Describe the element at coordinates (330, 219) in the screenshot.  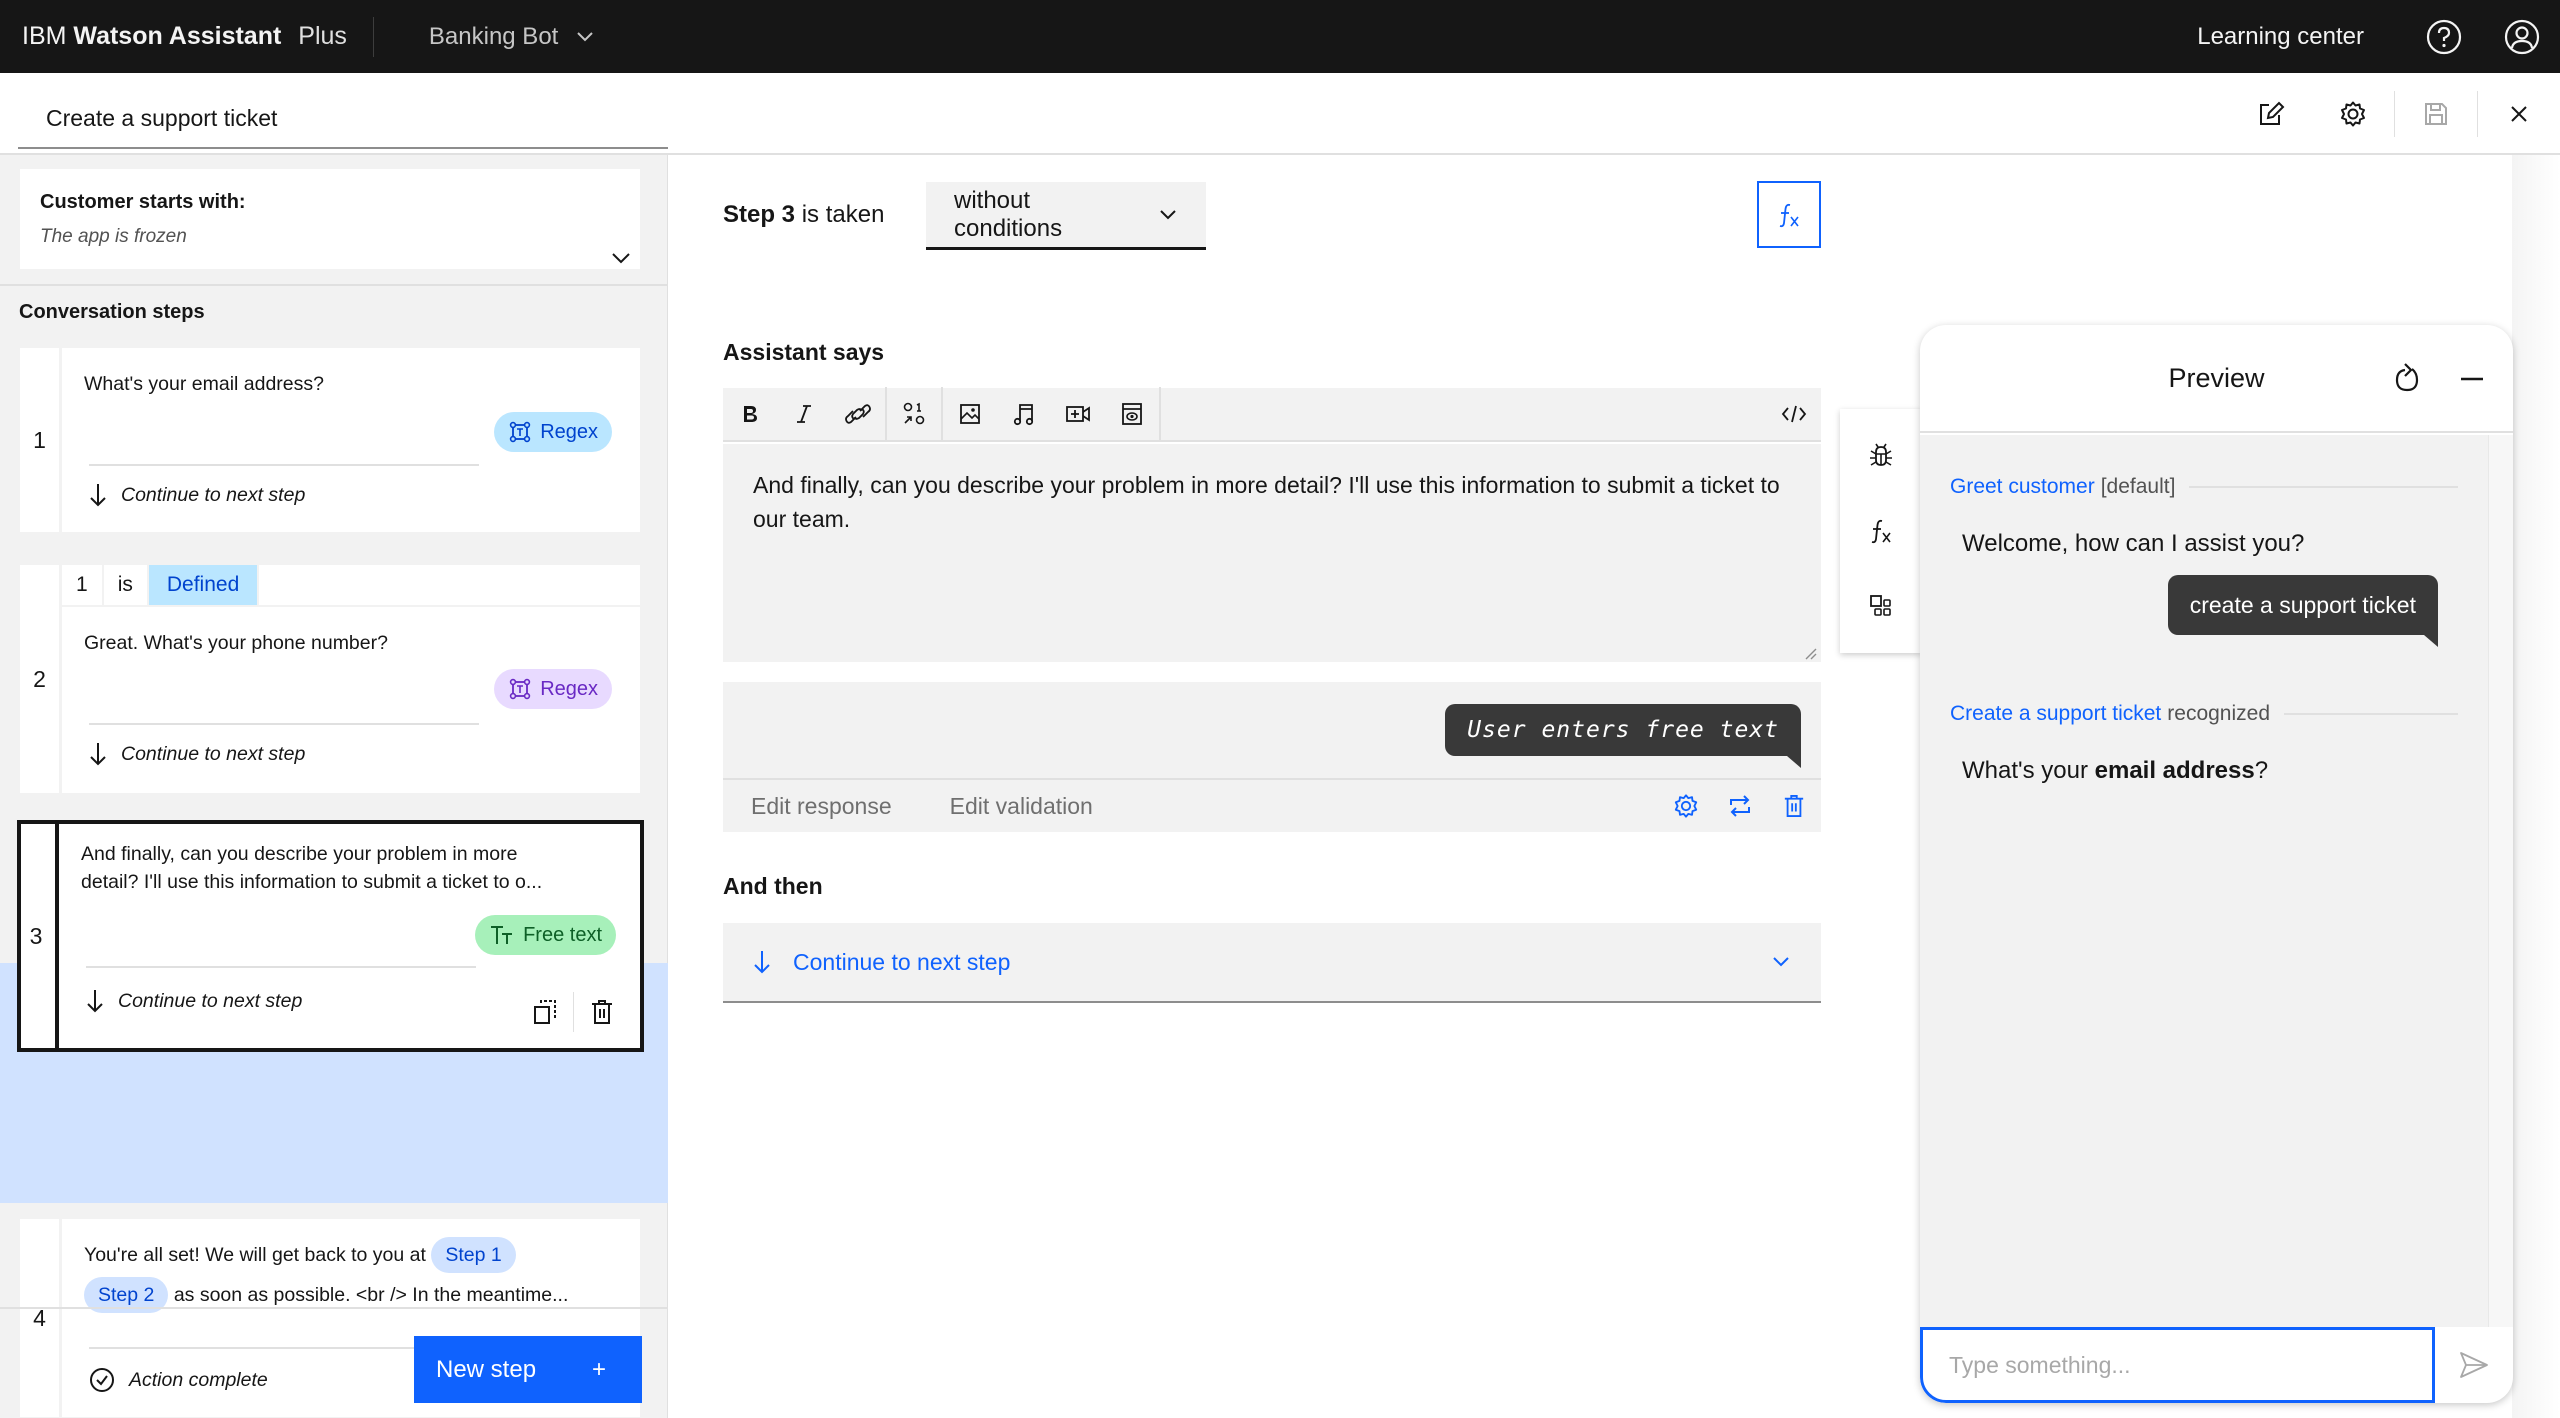
I see `customer-starts-with-card: Customer starts with: The app is frozen` at that location.